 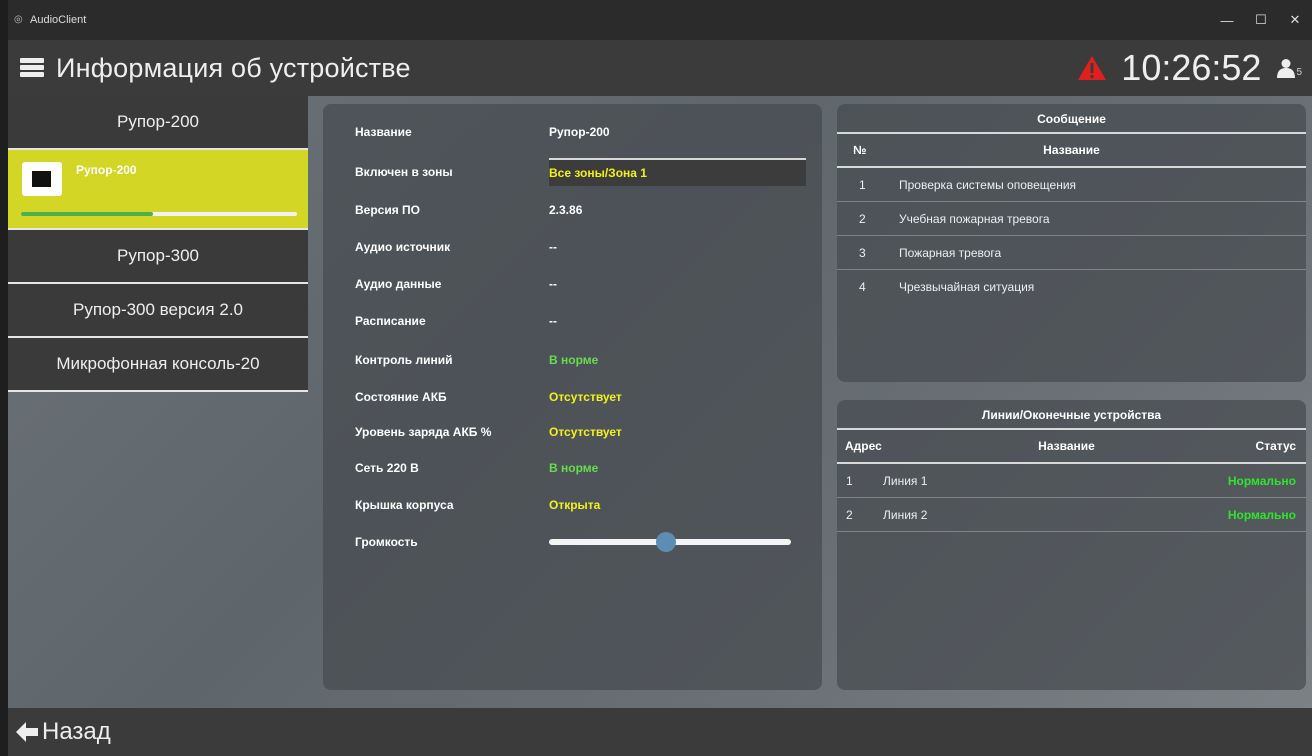 I want to click on col-addr-header: Адрес, so click(x=863, y=446).